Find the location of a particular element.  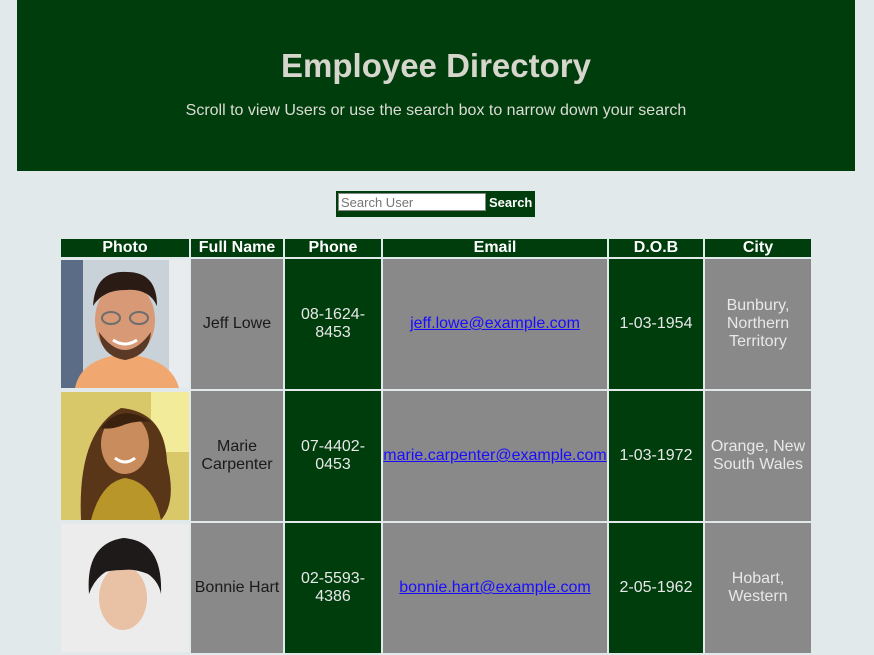

email-link: jeff.lowe@example.com is located at coordinates (495, 323).